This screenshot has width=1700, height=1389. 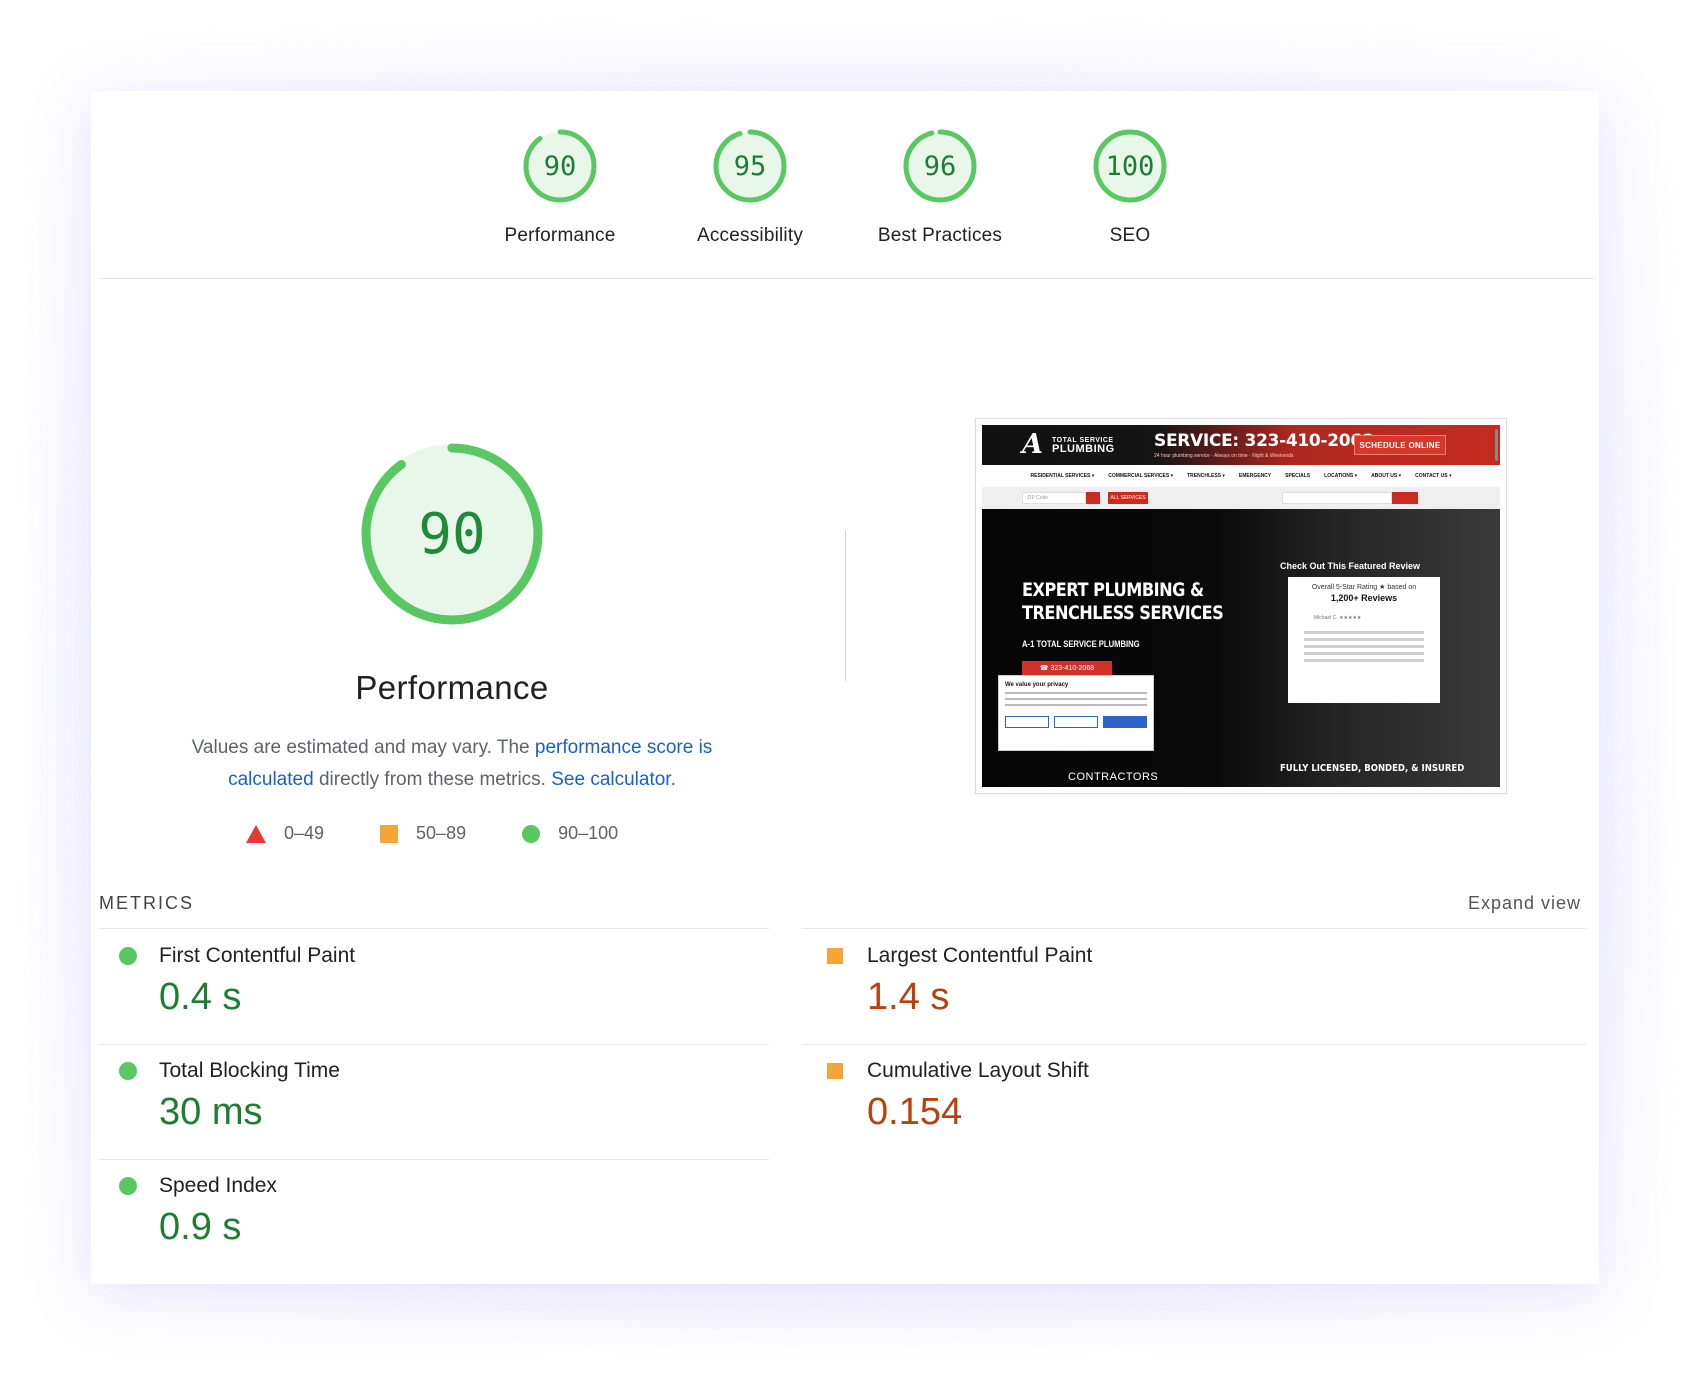 What do you see at coordinates (304, 833) in the screenshot?
I see `legend-label: 0–49` at bounding box center [304, 833].